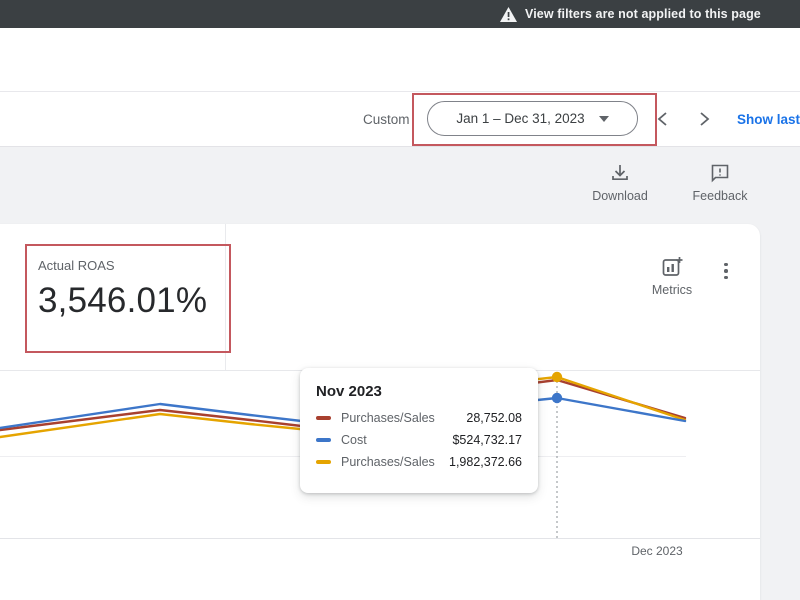  Describe the element at coordinates (726, 271) in the screenshot. I see `kebab-menu-button` at that location.